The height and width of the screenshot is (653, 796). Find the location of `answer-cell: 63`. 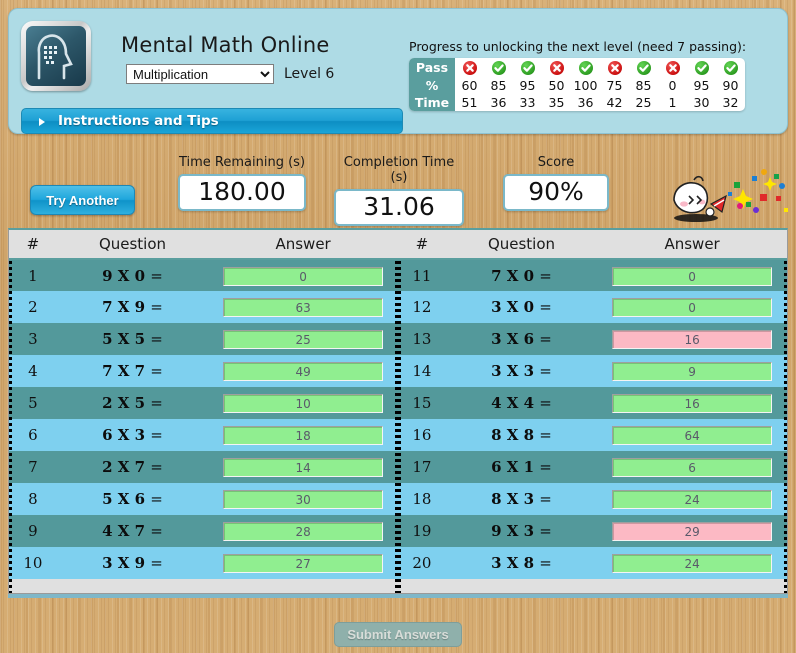

answer-cell: 63 is located at coordinates (303, 307).